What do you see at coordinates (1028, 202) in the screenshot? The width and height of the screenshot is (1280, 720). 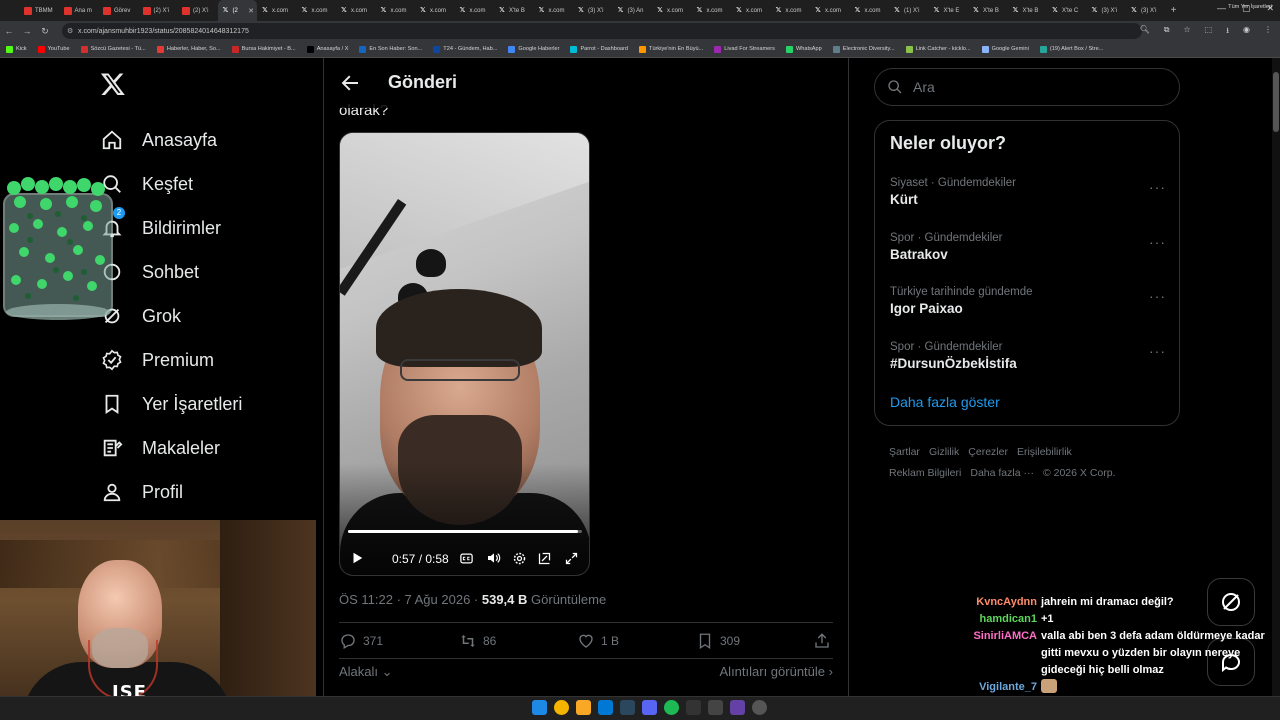 I see `trend-item: Siyaset · Gündemdekiler Kürt ···` at bounding box center [1028, 202].